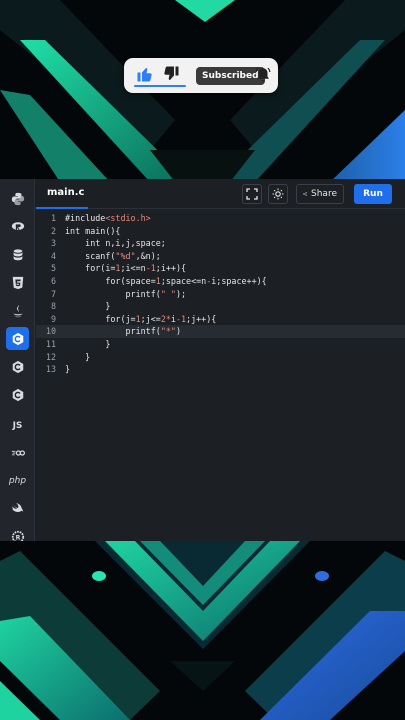 Image resolution: width=405 pixels, height=720 pixels. I want to click on code-text: int n,i,j,space;, so click(115, 243).